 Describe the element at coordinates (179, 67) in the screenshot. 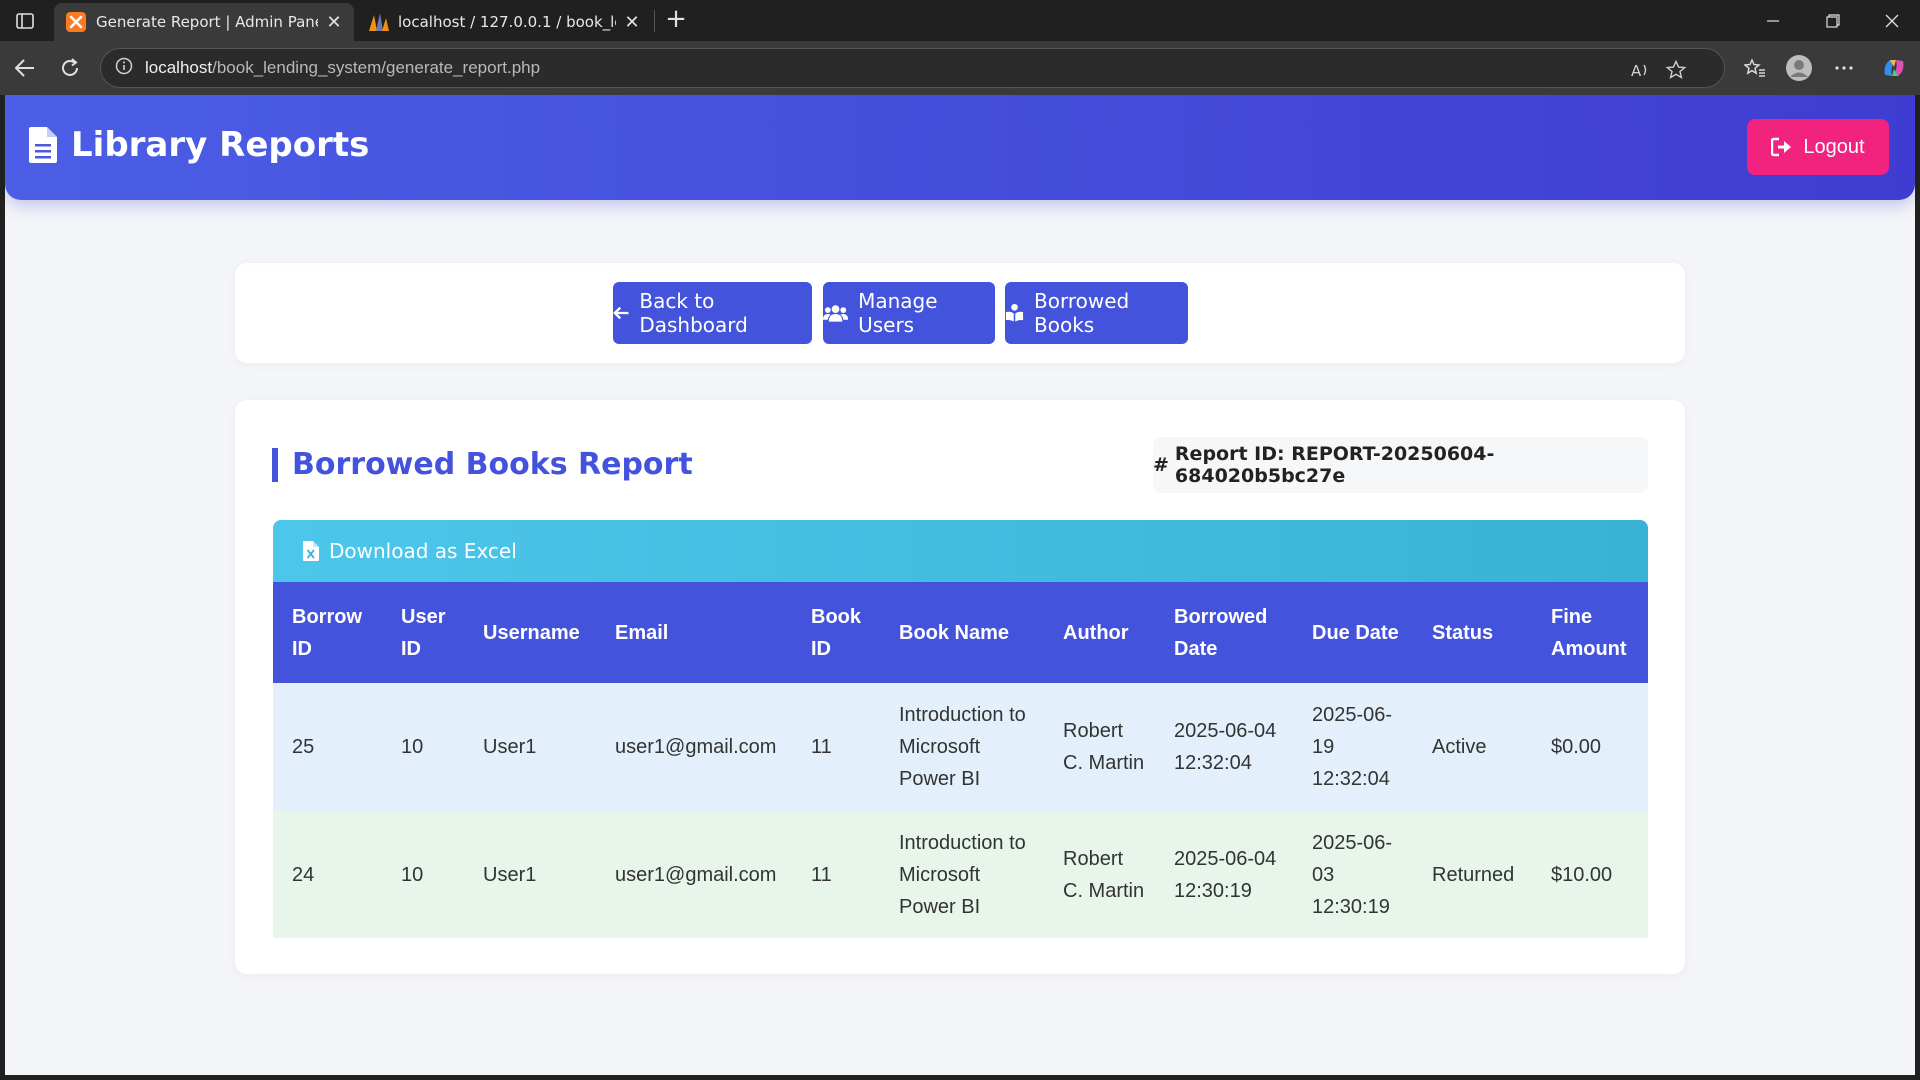

I see `url-host: localhost` at that location.